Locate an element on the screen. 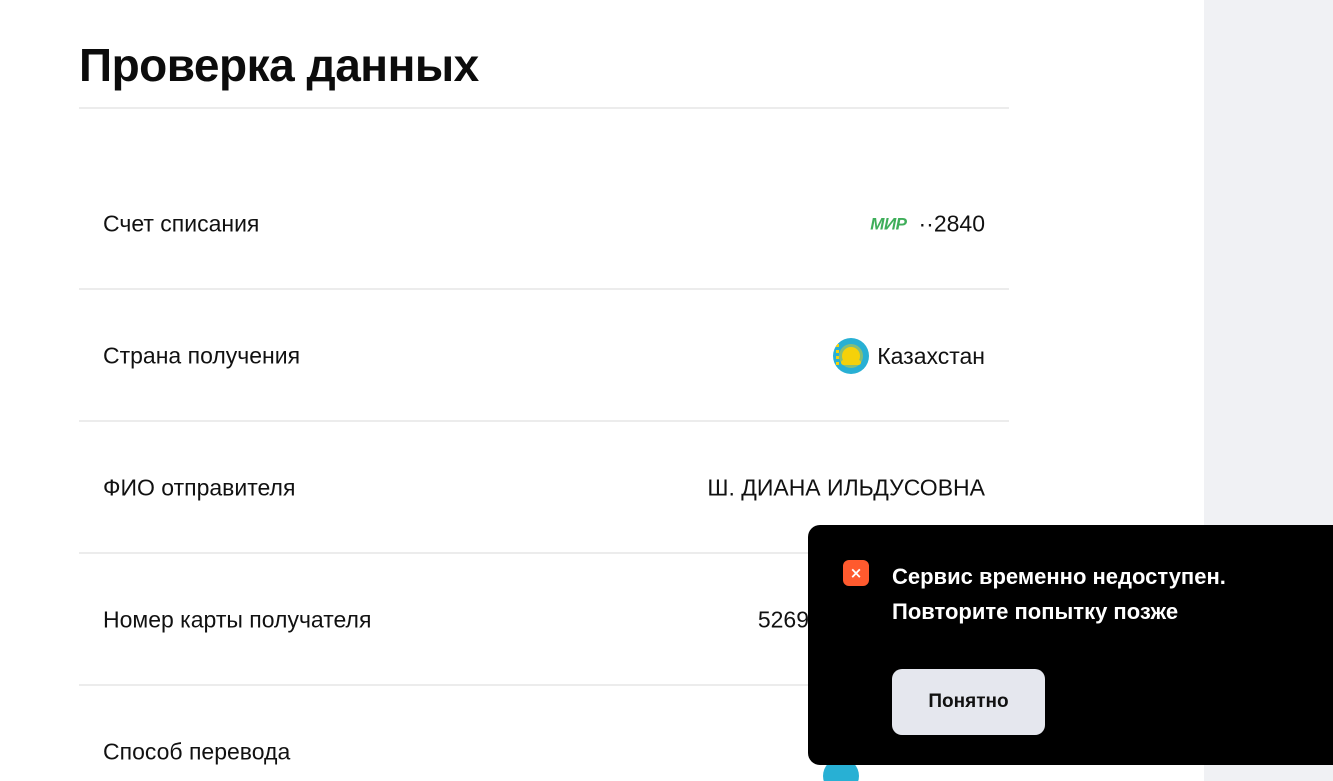  transfer-method-label: Способ перевода is located at coordinates (197, 751).